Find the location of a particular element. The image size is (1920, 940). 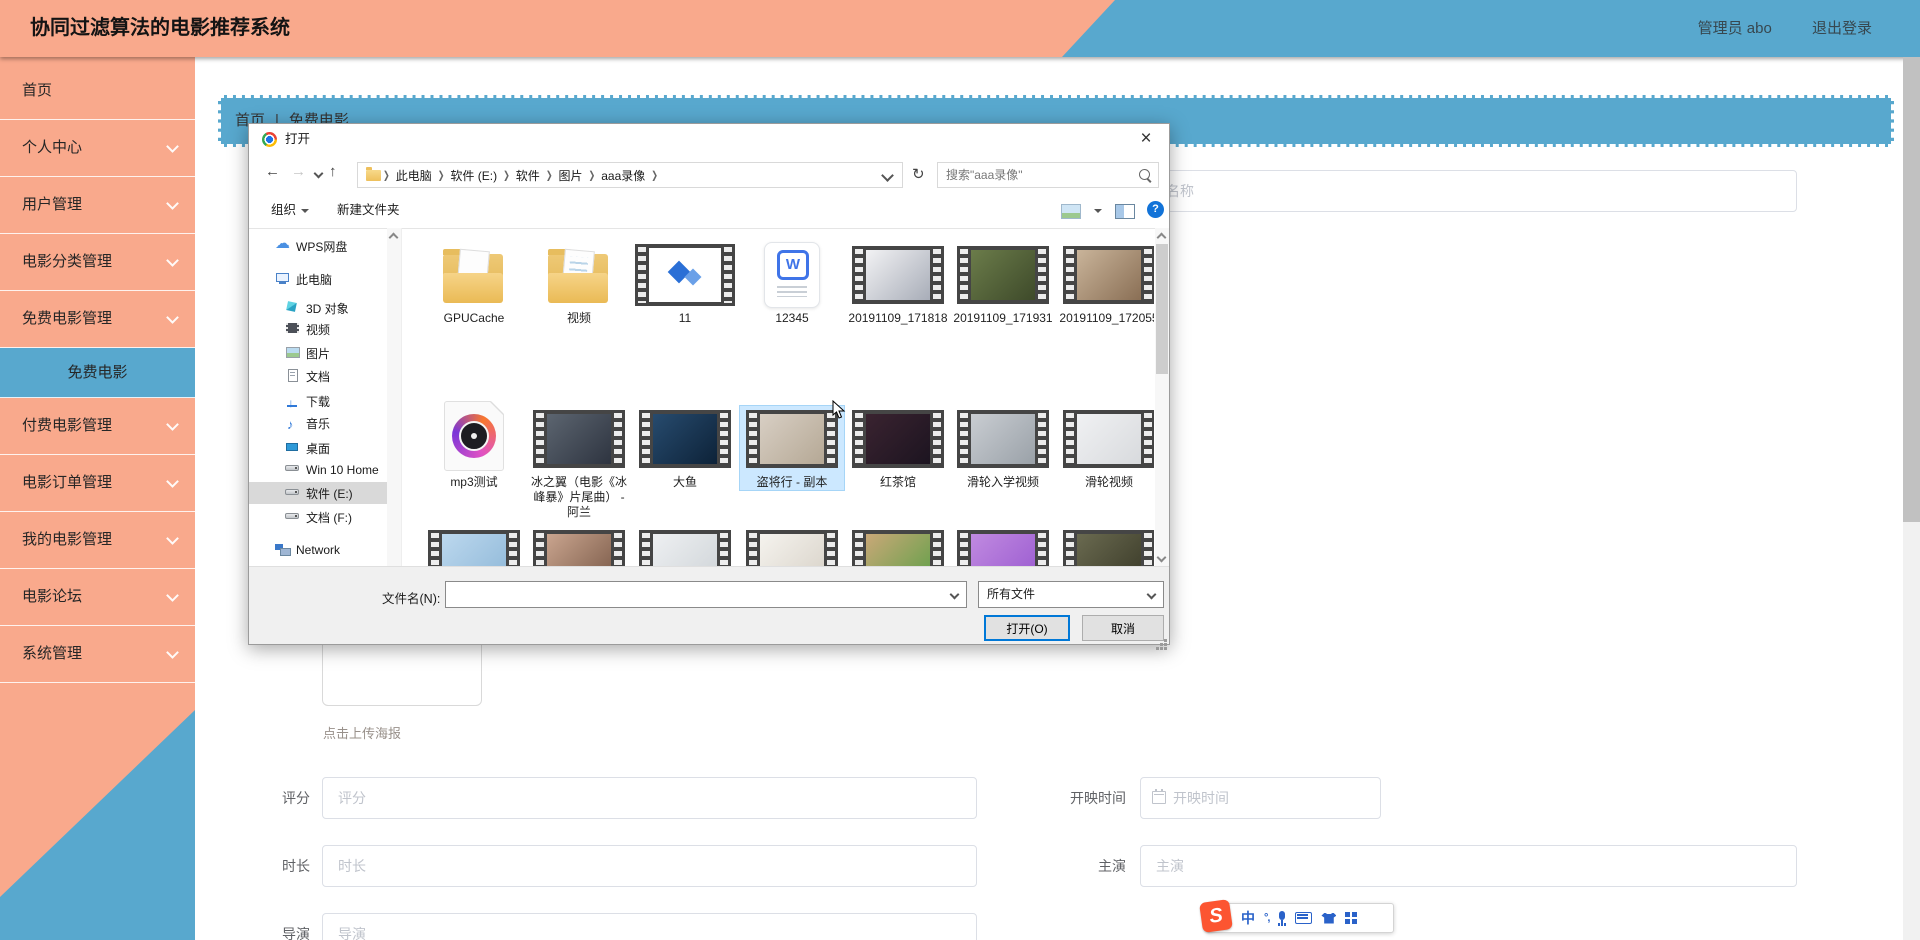

tree-item-3D 对象: 3D 对象 is located at coordinates (325, 308).